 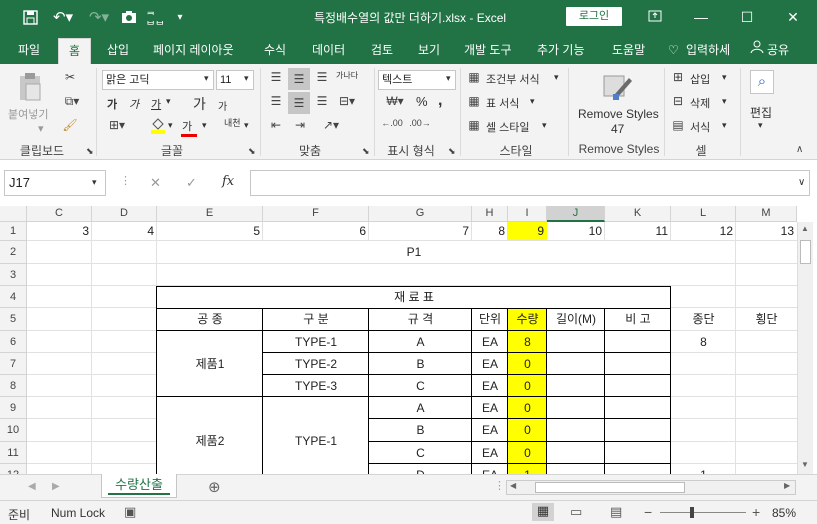 What do you see at coordinates (118, 50) in the screenshot?
I see `tab-insert: 삽입` at bounding box center [118, 50].